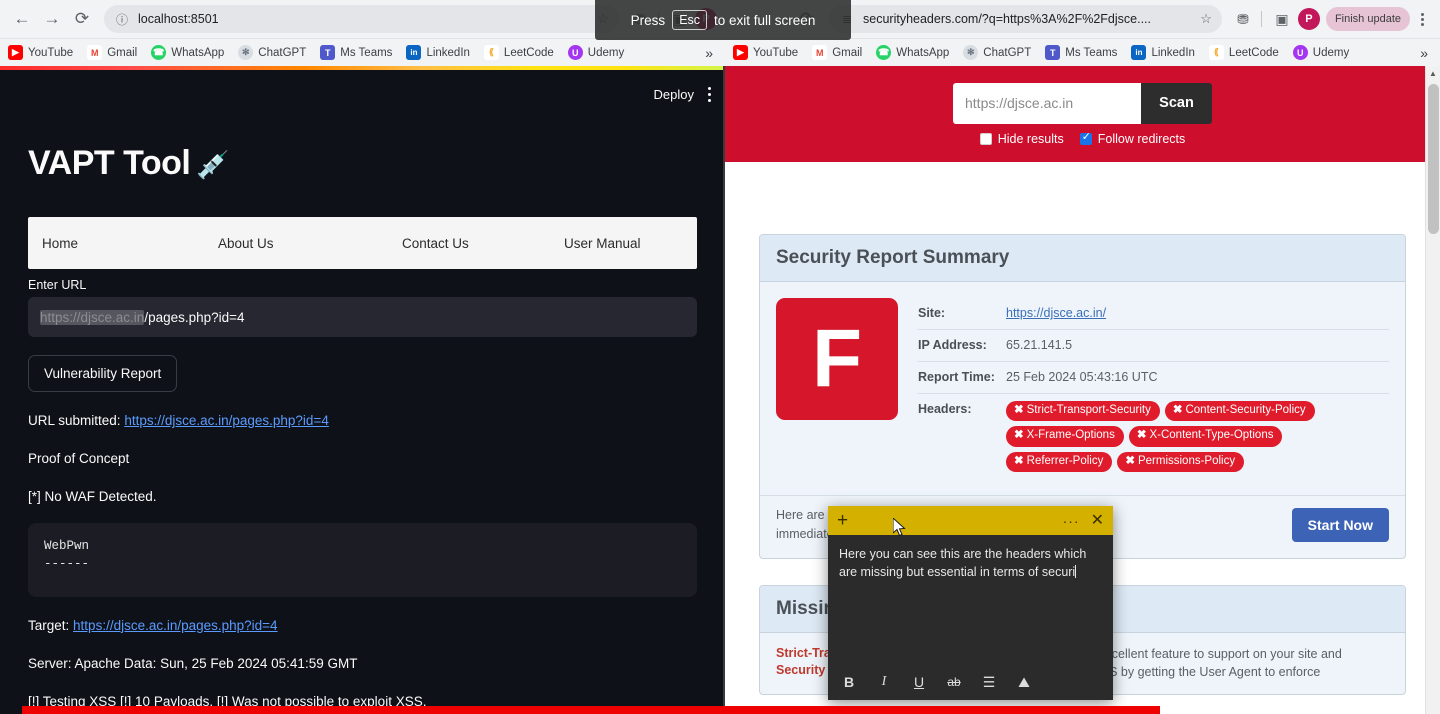 This screenshot has height=714, width=1440. I want to click on browser-menu-icon-right, so click(1422, 19).